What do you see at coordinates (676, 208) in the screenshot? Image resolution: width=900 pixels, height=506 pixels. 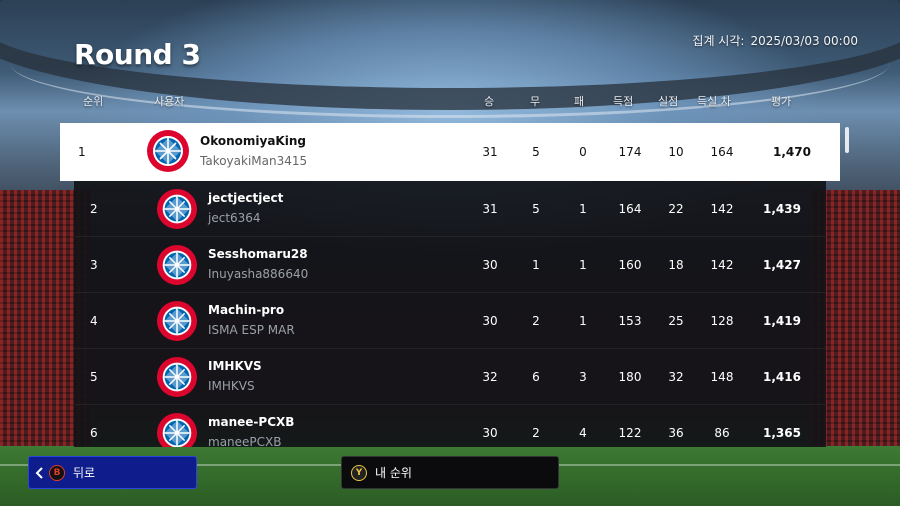 I see `goals-against: 22` at bounding box center [676, 208].